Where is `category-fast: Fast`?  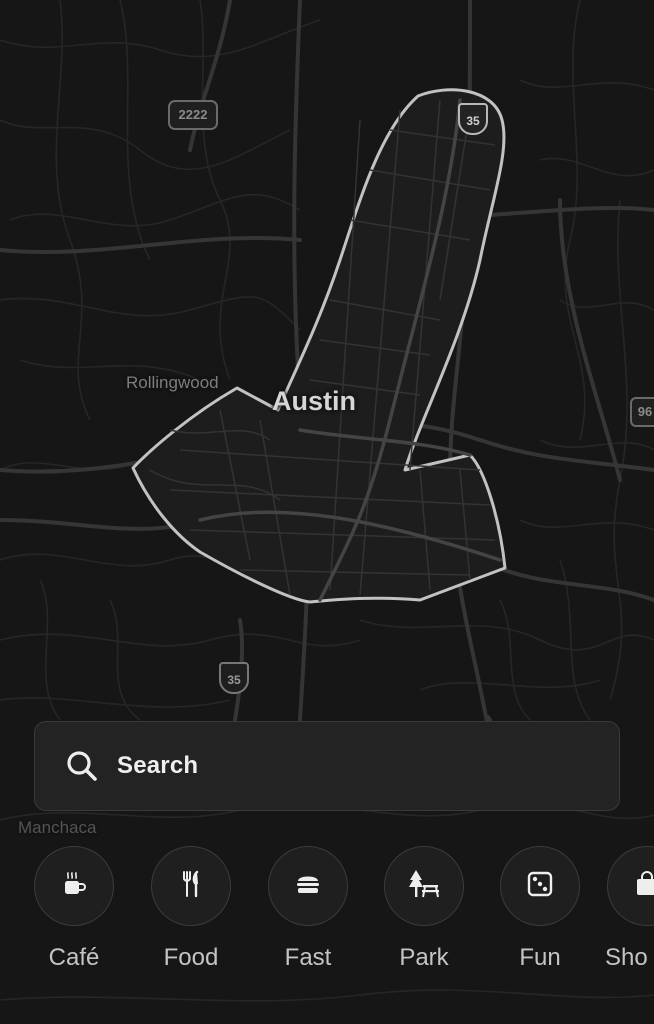 category-fast: Fast is located at coordinates (308, 909).